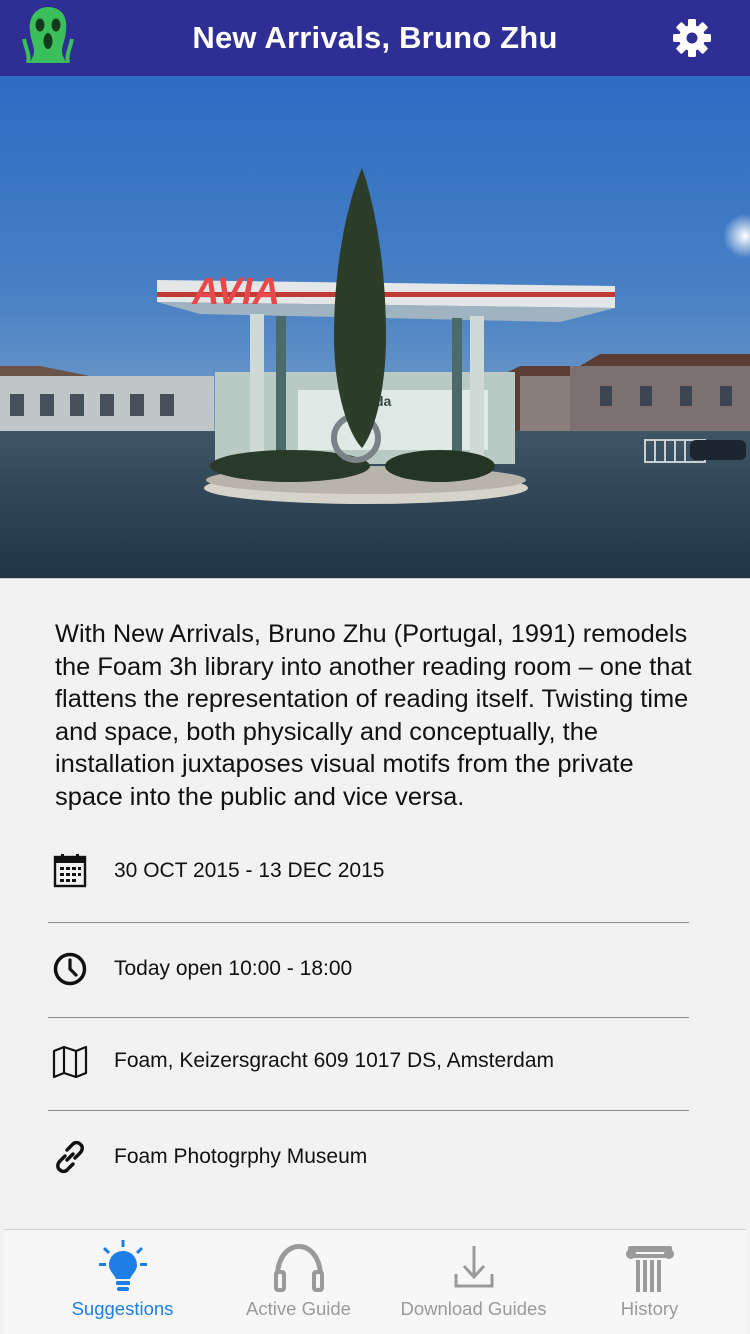 The width and height of the screenshot is (750, 1334). I want to click on tab-download-guides: Download Guides, so click(473, 1280).